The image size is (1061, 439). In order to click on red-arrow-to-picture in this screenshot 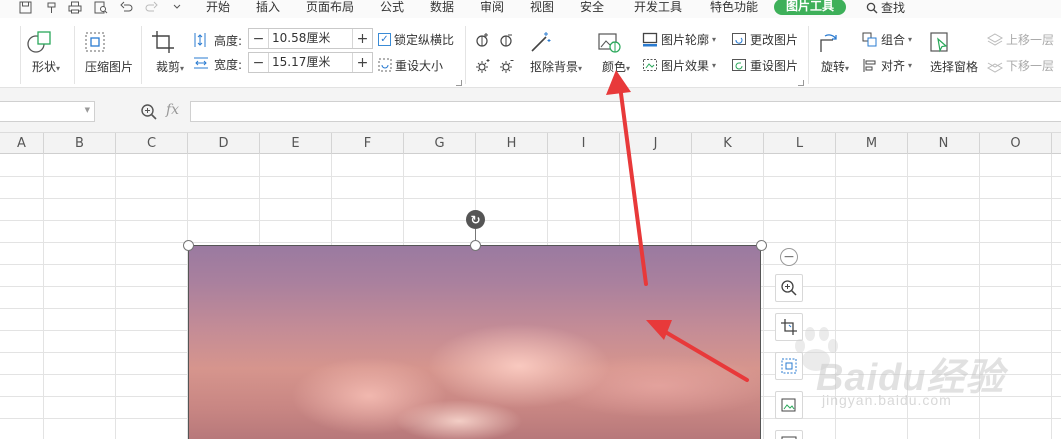, I will do `click(704, 355)`.